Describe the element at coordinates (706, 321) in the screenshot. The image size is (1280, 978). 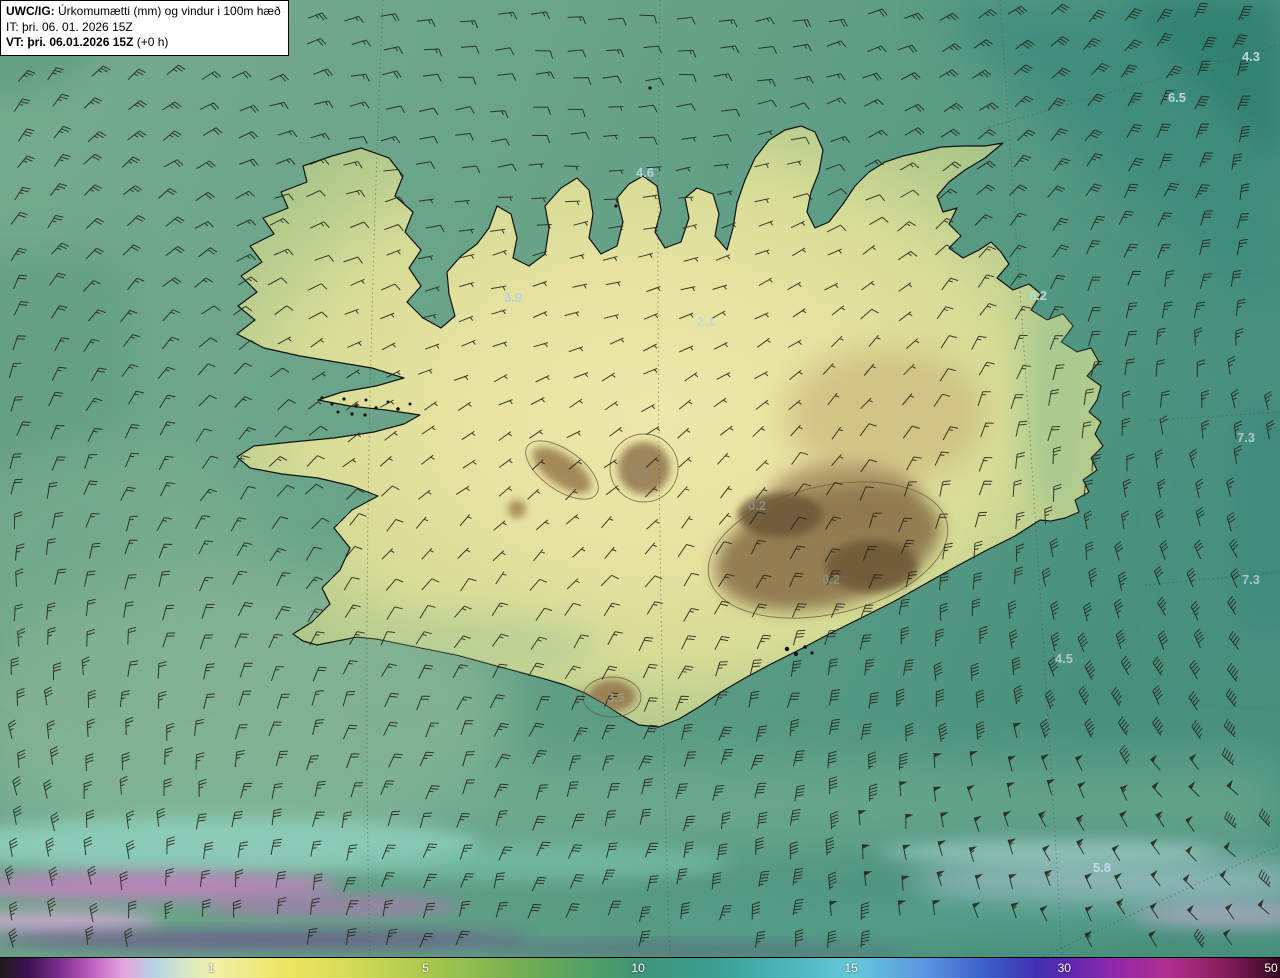
I see `value-label: 2.1` at that location.